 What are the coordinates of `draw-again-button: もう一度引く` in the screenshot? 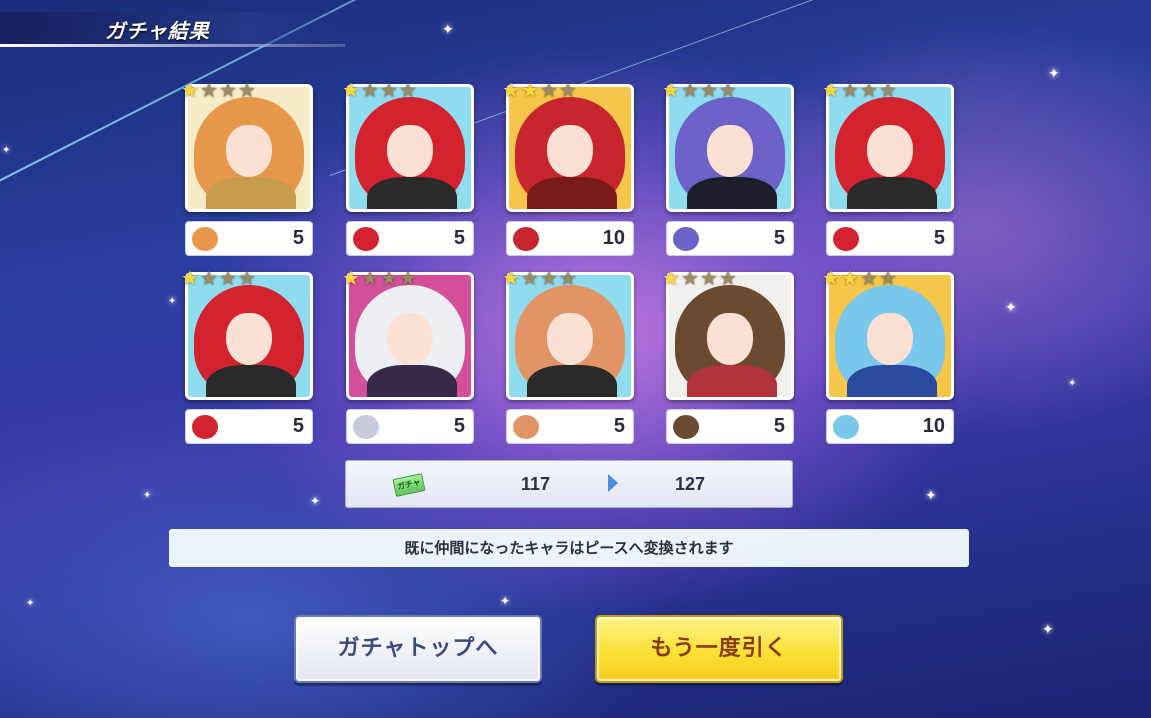 It's located at (719, 649).